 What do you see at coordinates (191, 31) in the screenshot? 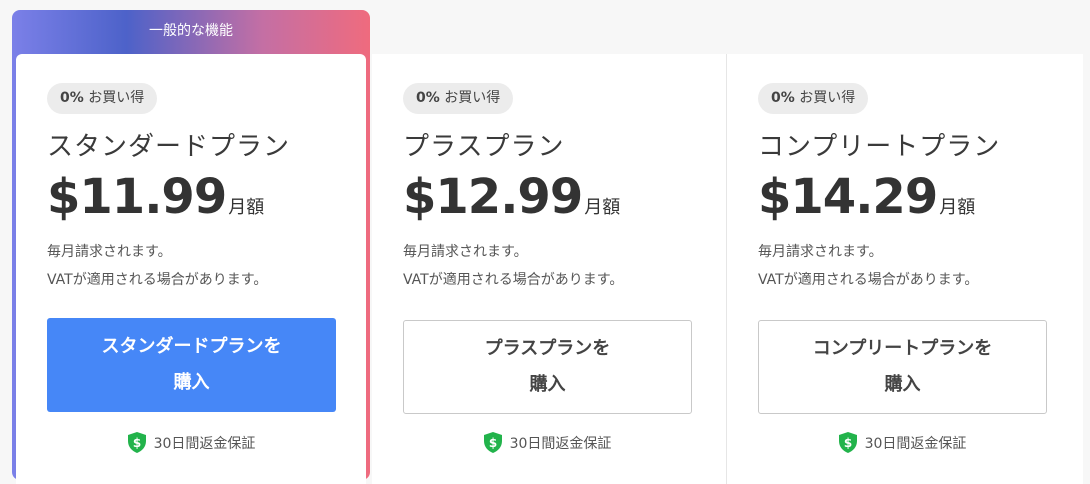
I see `featured-label: 一般的な機能` at bounding box center [191, 31].